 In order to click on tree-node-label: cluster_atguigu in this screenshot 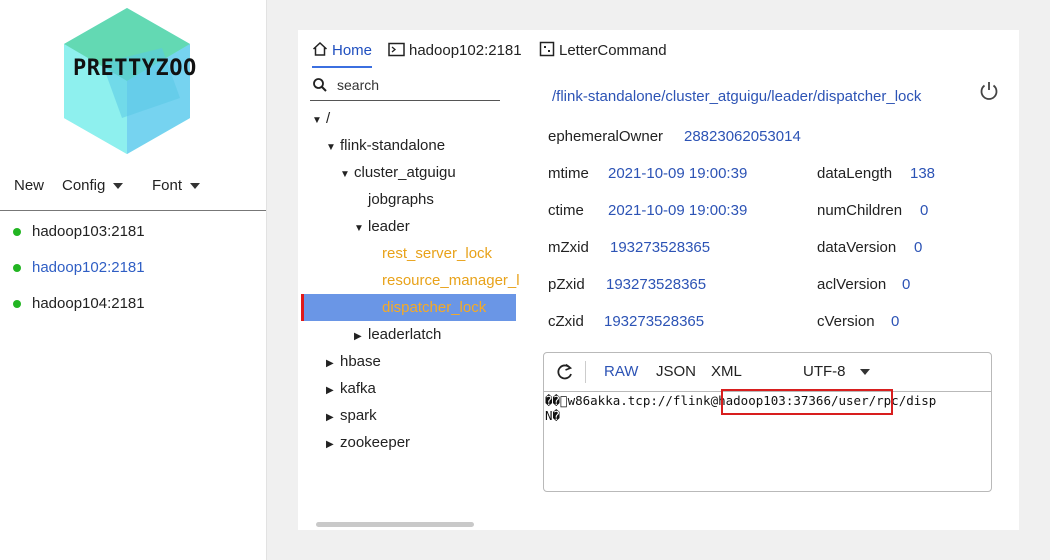, I will do `click(405, 172)`.